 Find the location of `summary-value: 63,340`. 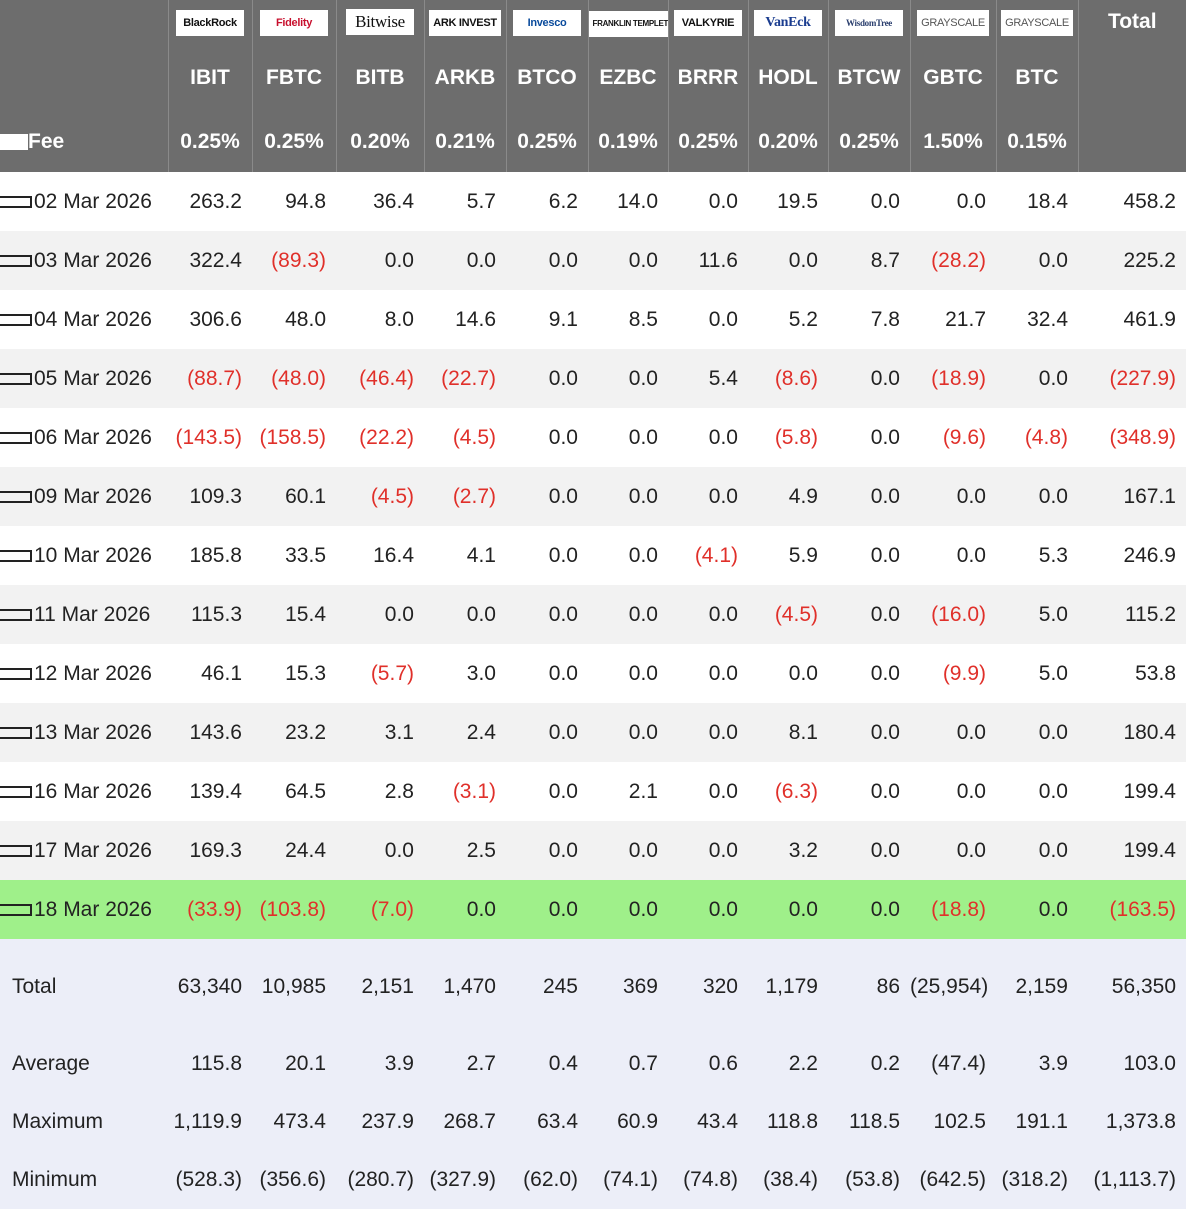

summary-value: 63,340 is located at coordinates (210, 987).